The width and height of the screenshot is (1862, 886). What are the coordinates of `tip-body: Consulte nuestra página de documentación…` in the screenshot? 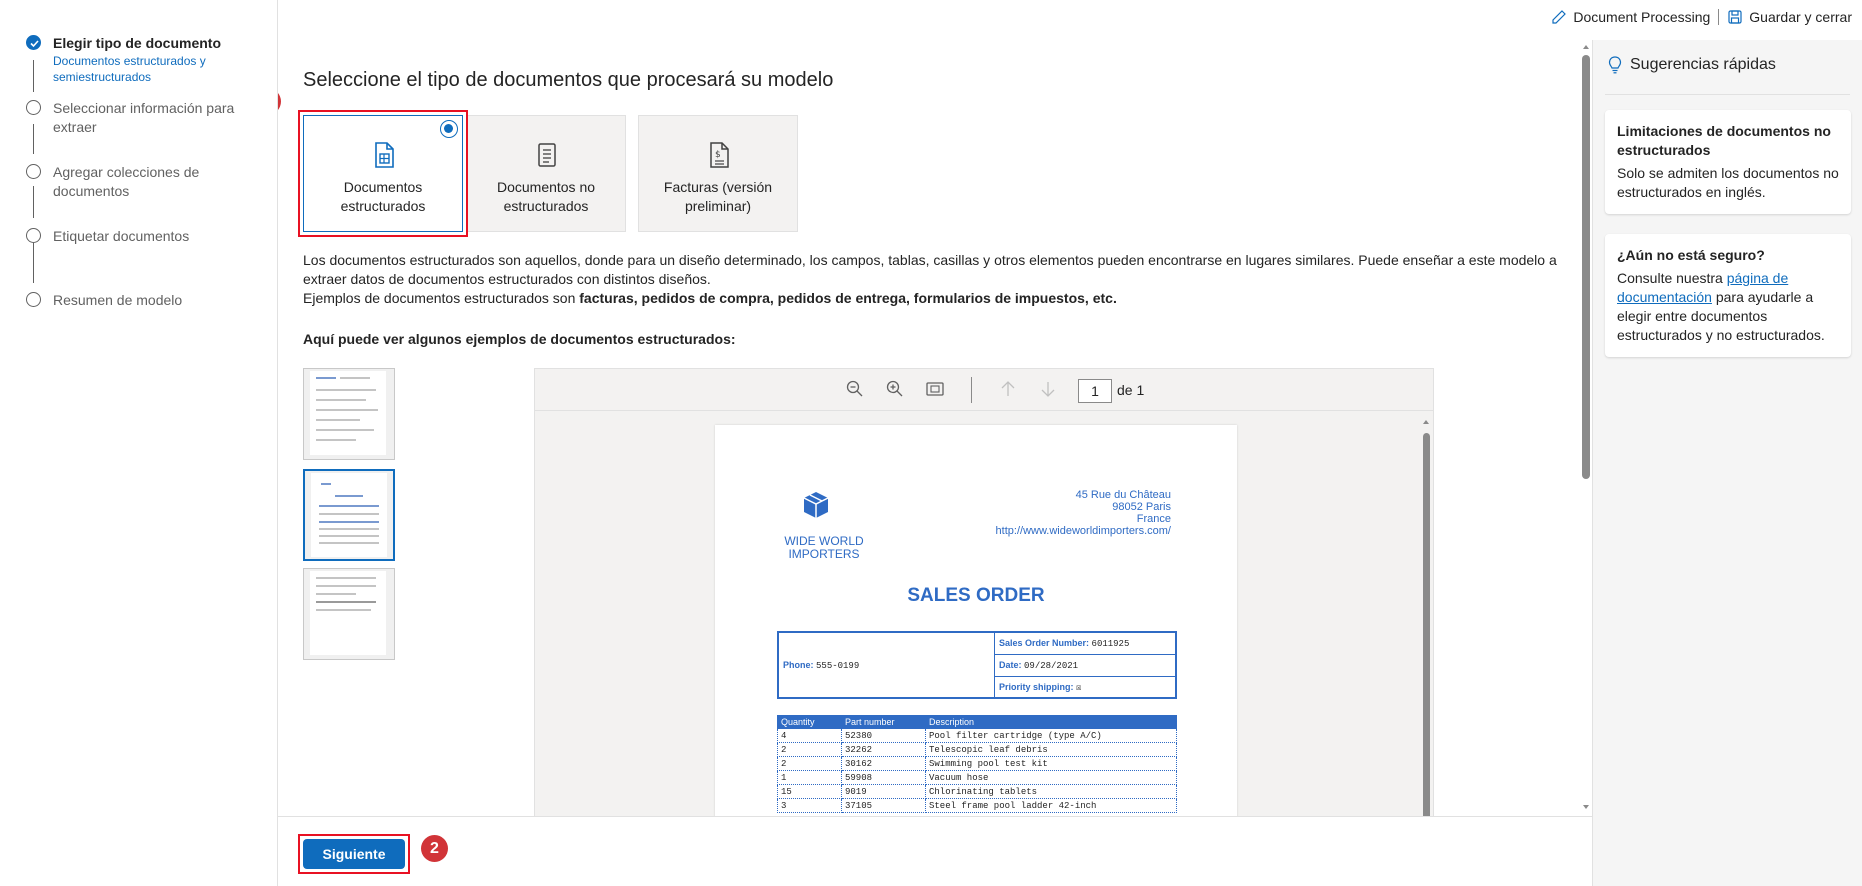 It's located at (1728, 307).